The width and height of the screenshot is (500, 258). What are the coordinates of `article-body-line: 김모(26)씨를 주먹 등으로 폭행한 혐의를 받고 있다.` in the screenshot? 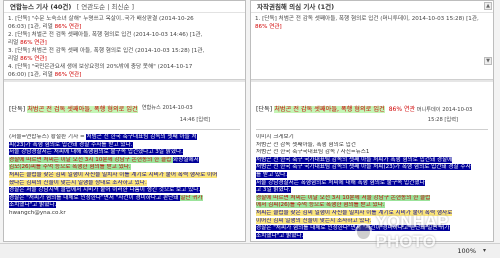 It's located at (124, 168).